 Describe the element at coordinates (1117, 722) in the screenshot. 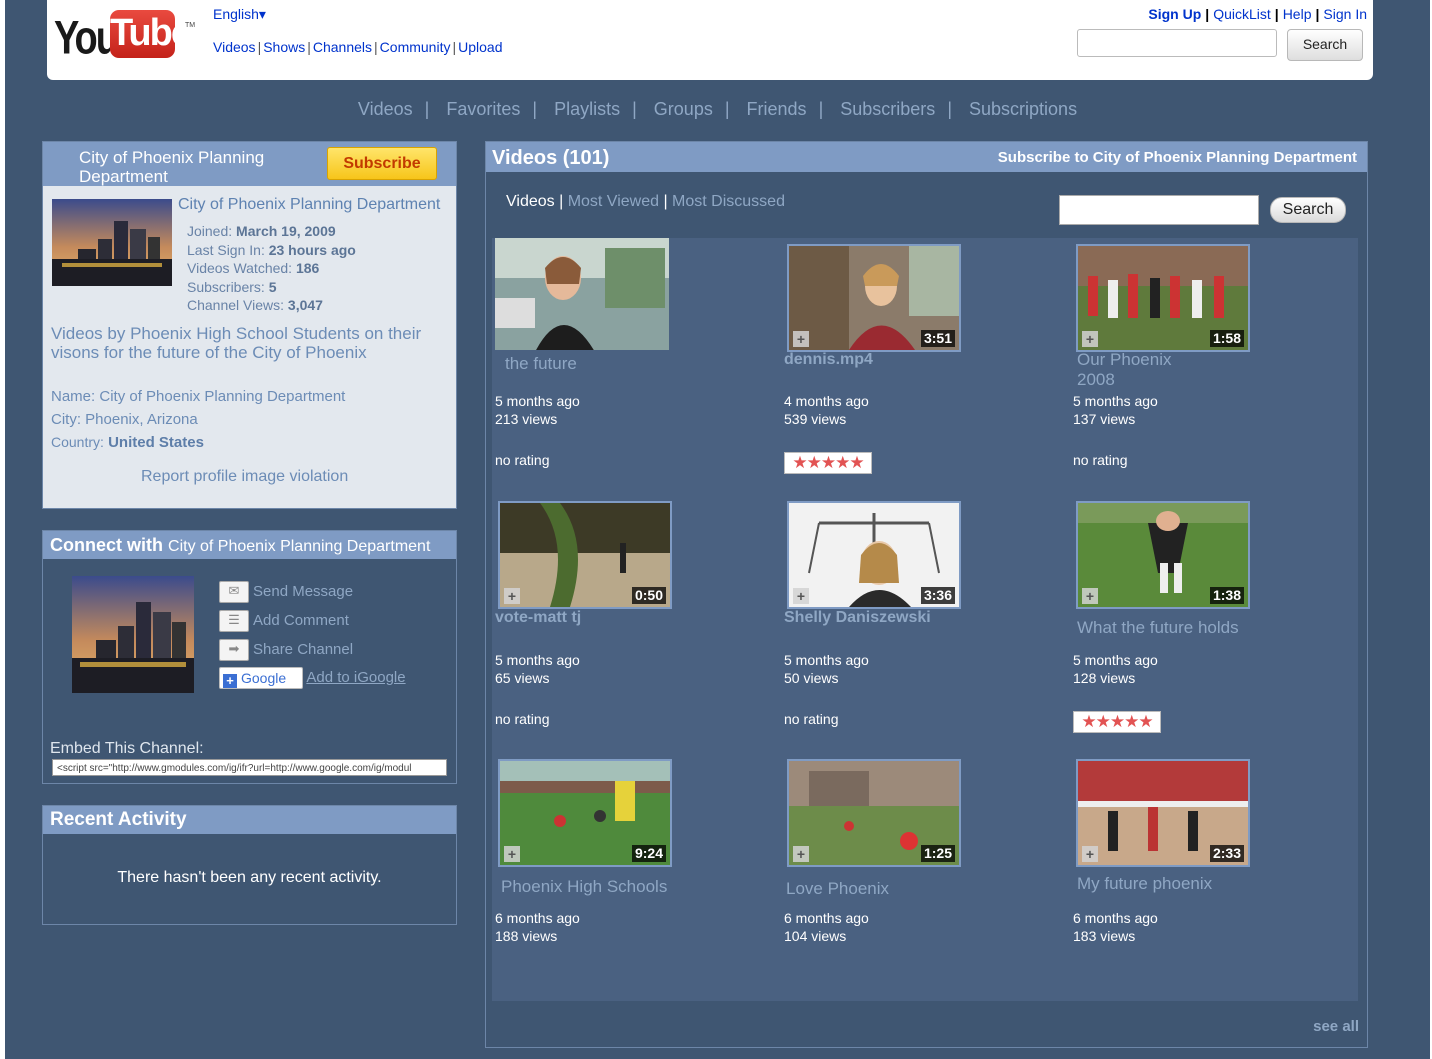

I see `star-rating-icon: ★★★★★` at that location.